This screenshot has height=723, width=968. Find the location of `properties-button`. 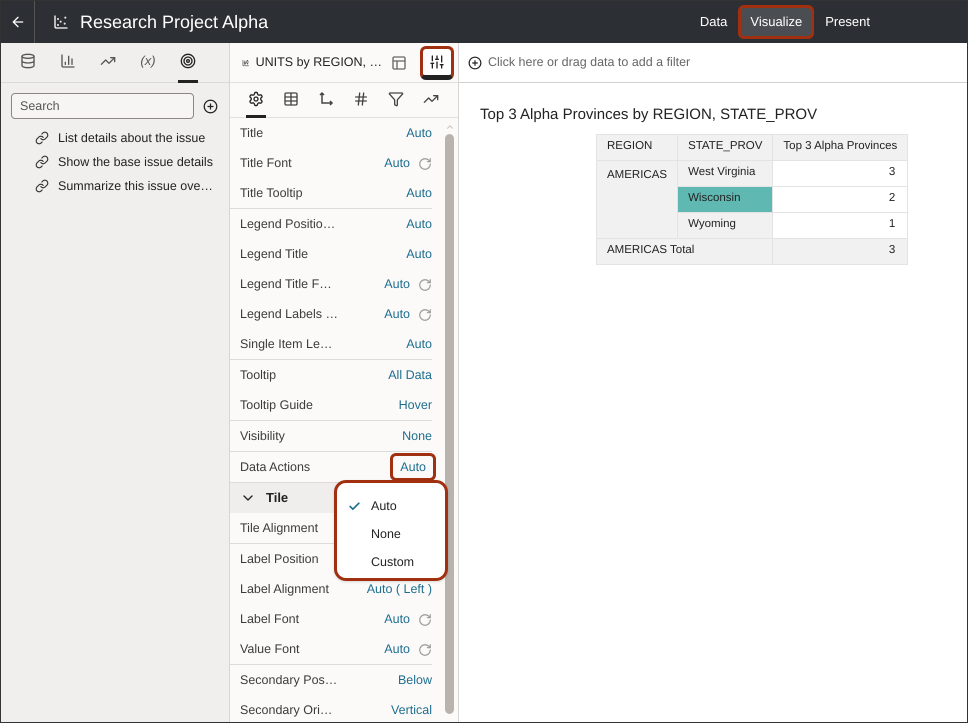

properties-button is located at coordinates (437, 63).